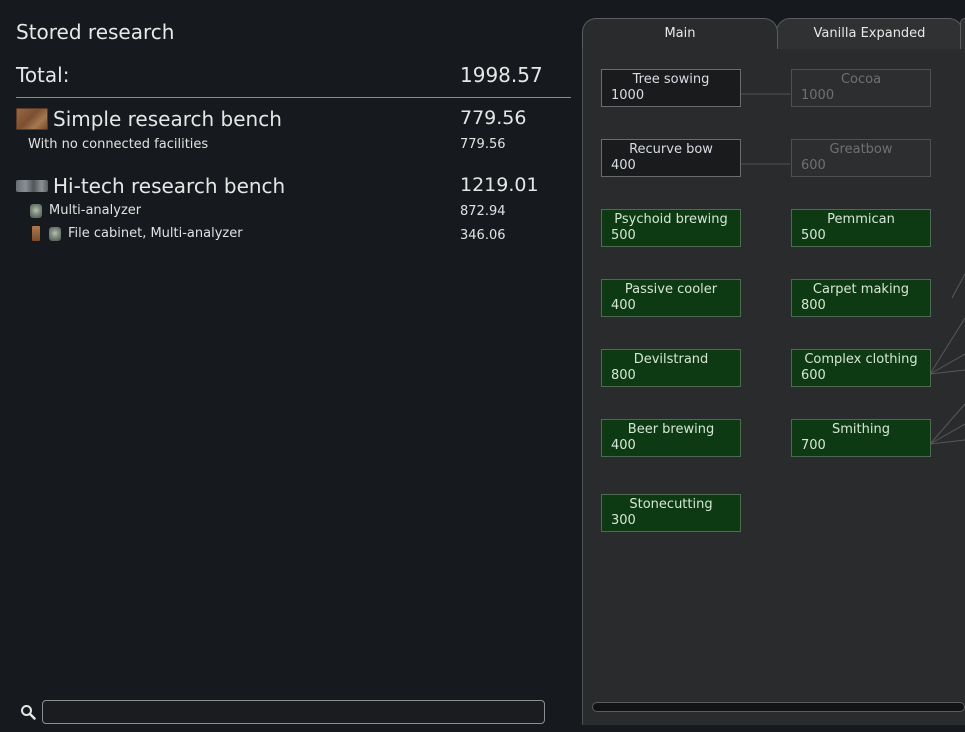  Describe the element at coordinates (493, 118) in the screenshot. I see `bench-value: 779.56` at that location.